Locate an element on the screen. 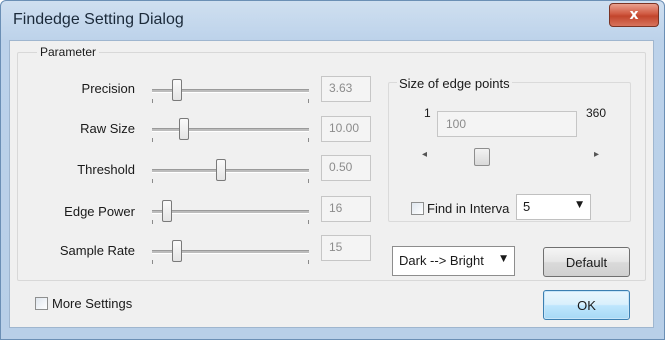  direction-select: Dark --> Bright ▼ is located at coordinates (453, 261).